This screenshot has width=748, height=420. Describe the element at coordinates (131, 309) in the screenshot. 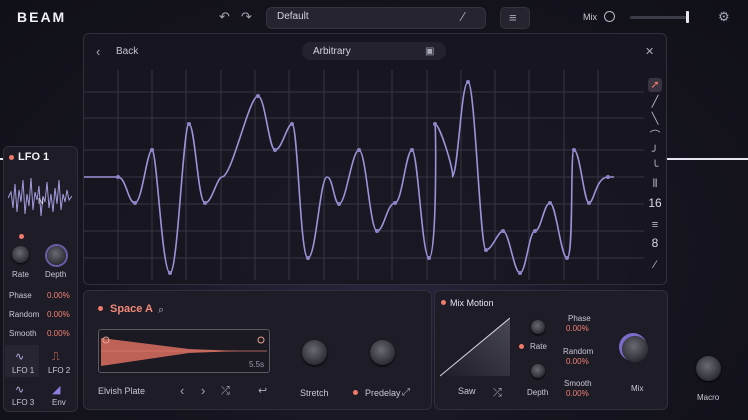

I see `space-title: Space A` at that location.